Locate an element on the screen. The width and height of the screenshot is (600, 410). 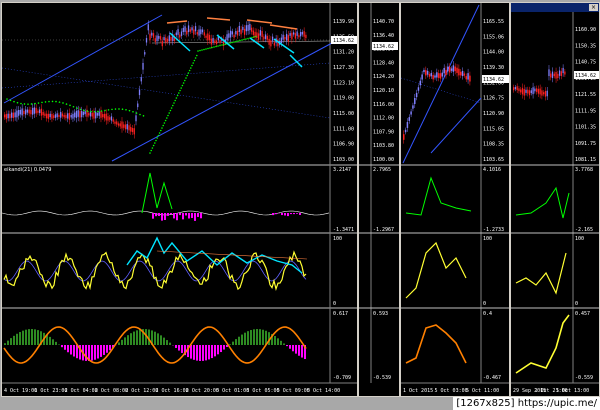
price-tick-label: 1119.00 is located at coordinates (343, 99).